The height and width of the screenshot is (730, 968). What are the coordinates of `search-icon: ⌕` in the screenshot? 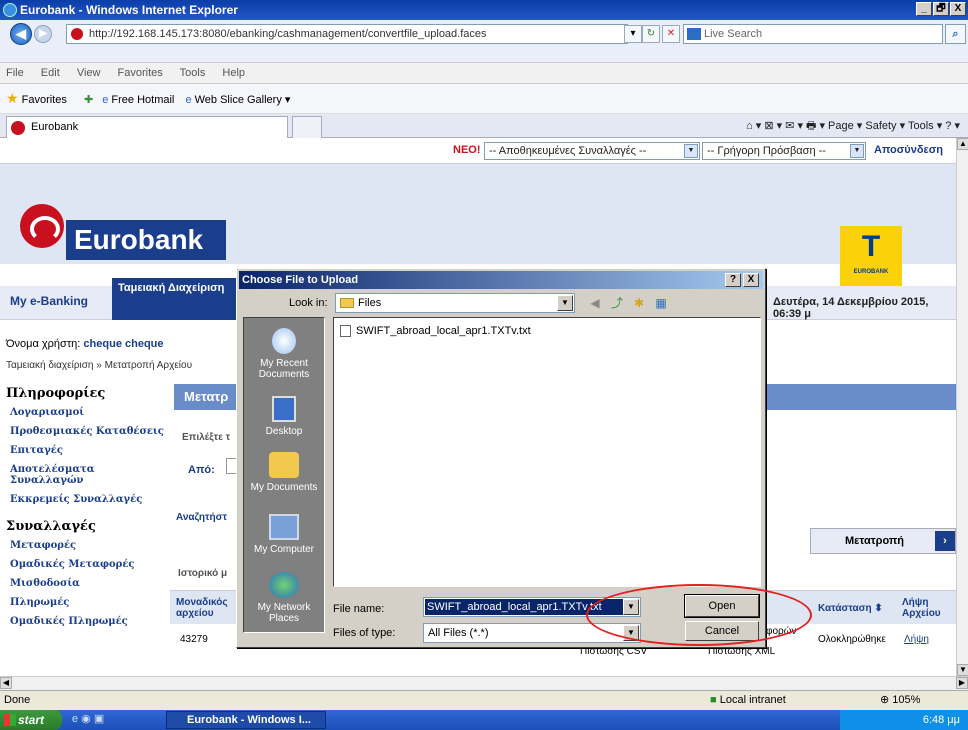 It's located at (955, 34).